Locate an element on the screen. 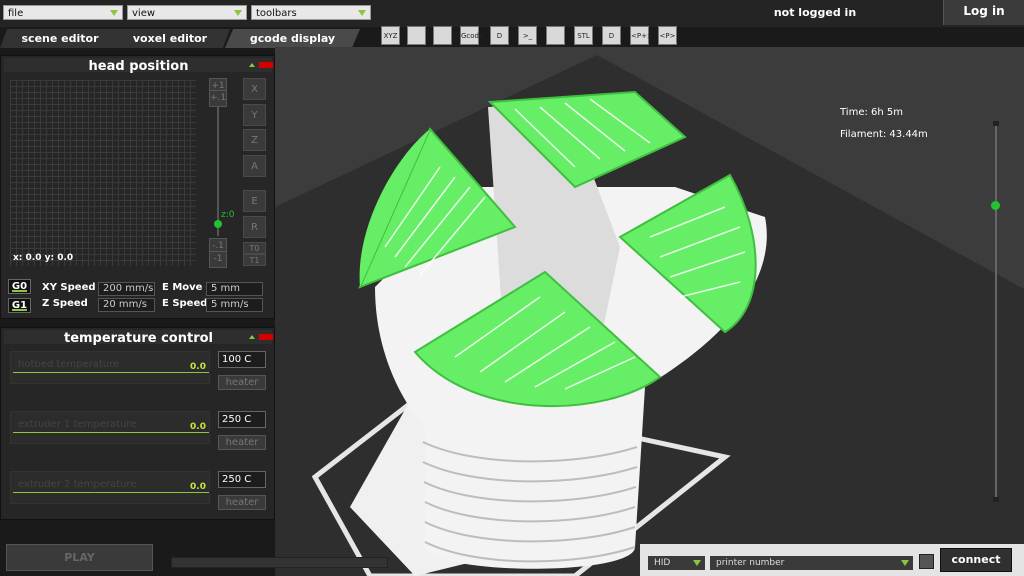 The image size is (1024, 576). toolbars-menu-label: toolbars is located at coordinates (276, 13).